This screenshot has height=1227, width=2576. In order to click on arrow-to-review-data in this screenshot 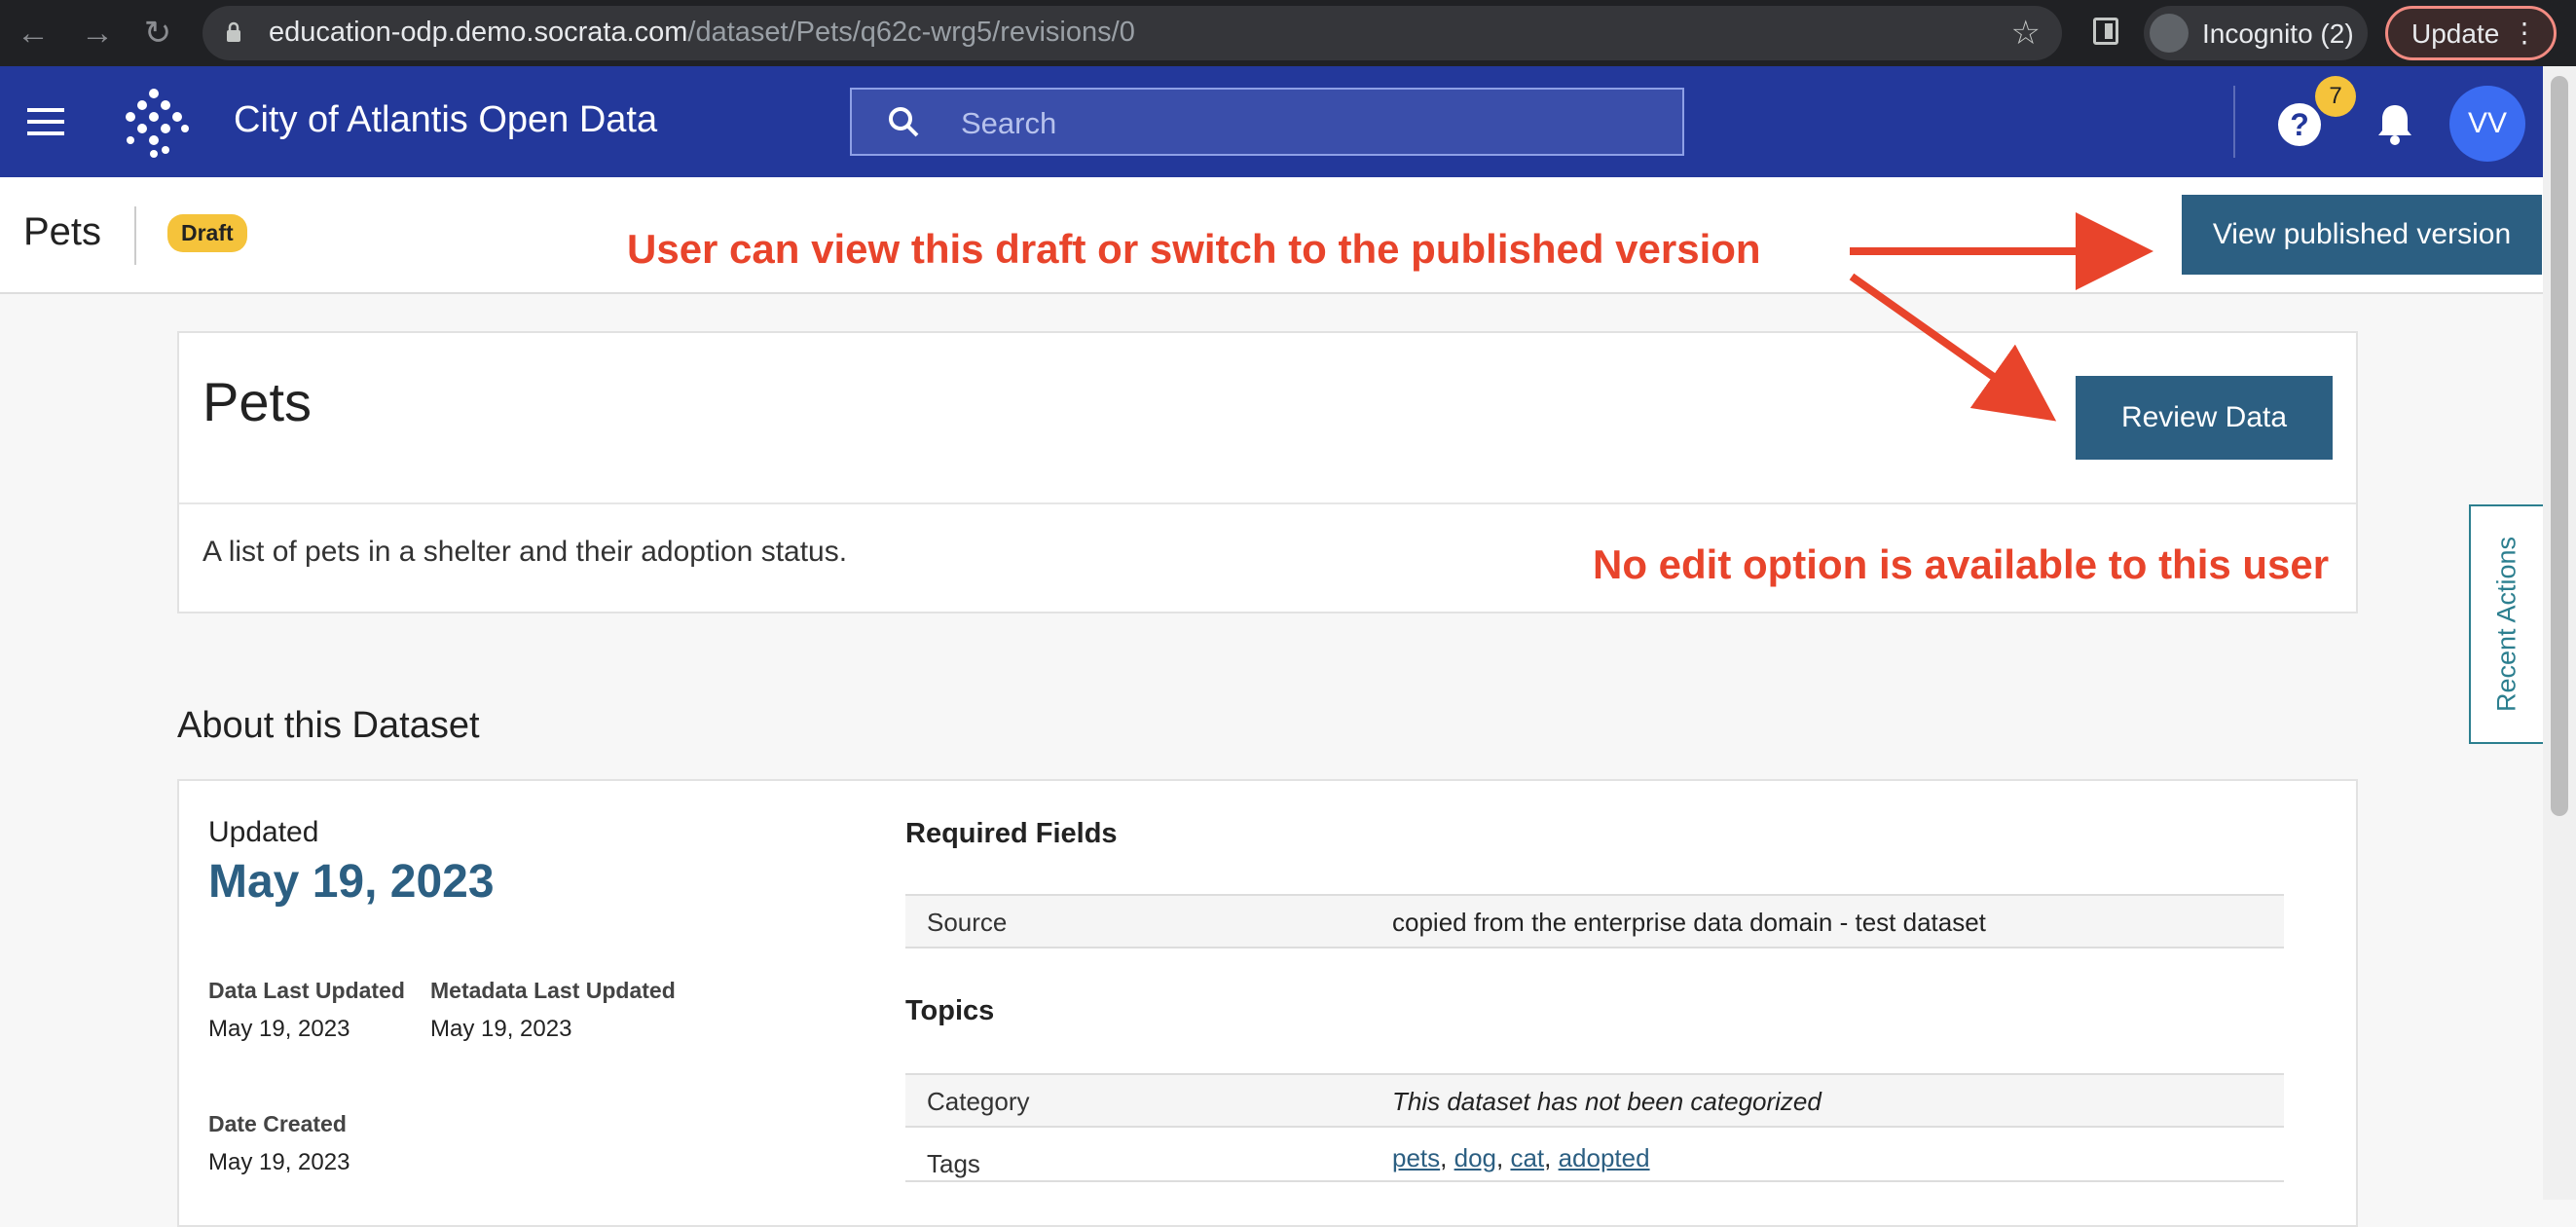, I will do `click(1953, 347)`.